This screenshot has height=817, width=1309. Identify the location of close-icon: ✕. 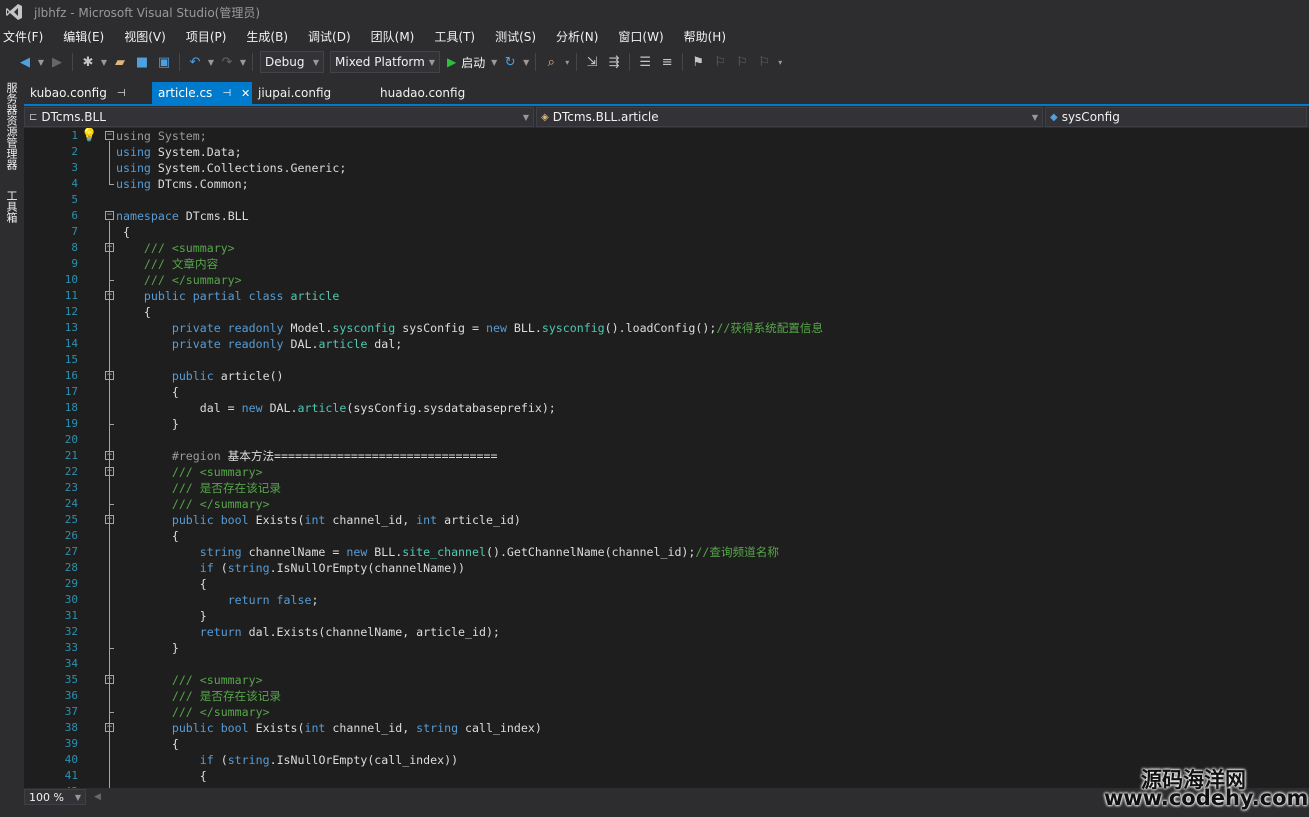
(245, 93).